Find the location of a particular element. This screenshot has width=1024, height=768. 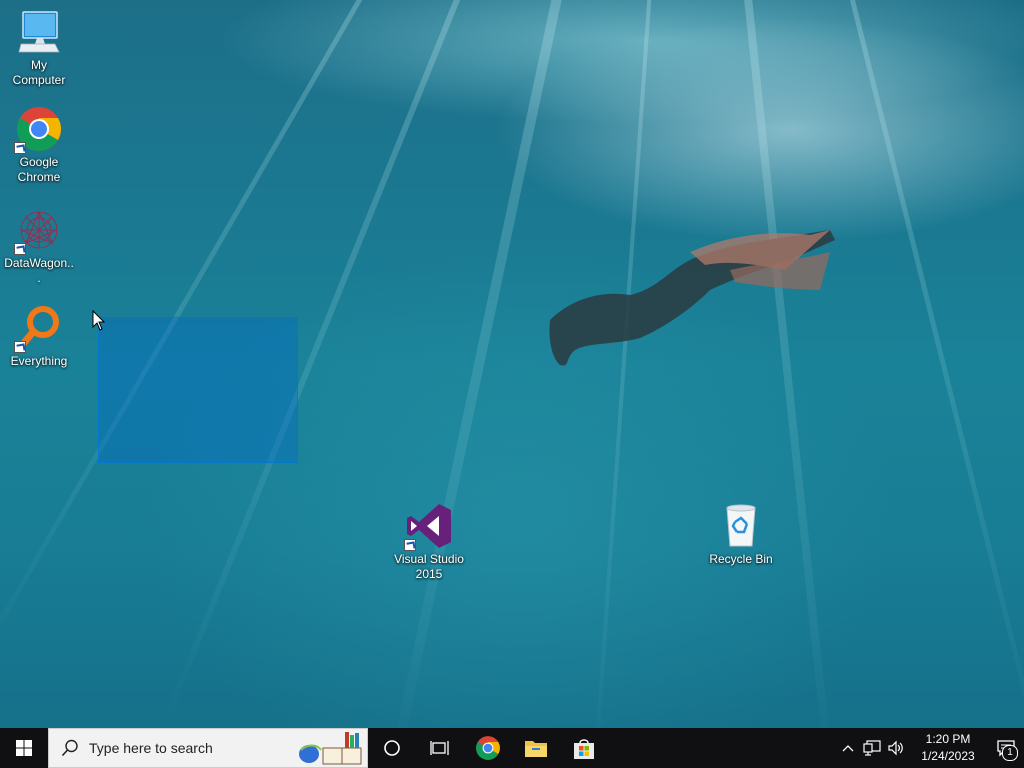

desktop-icon-my-computer: My Computer is located at coordinates (39, 48).